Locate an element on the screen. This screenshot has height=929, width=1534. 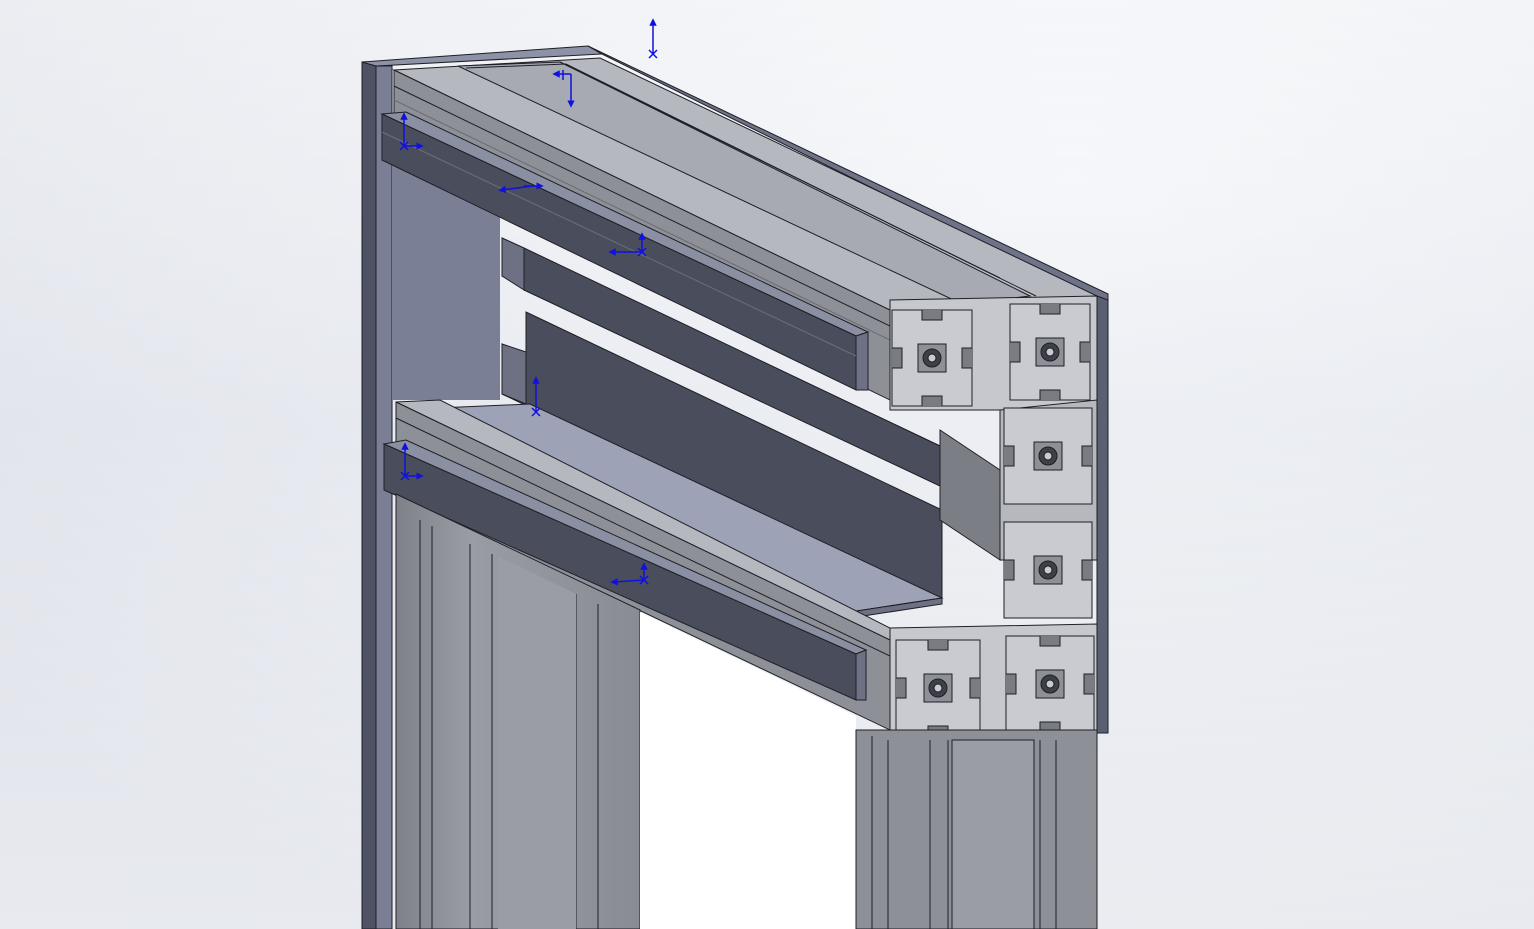
back-plate-front-face is located at coordinates (384, 497).